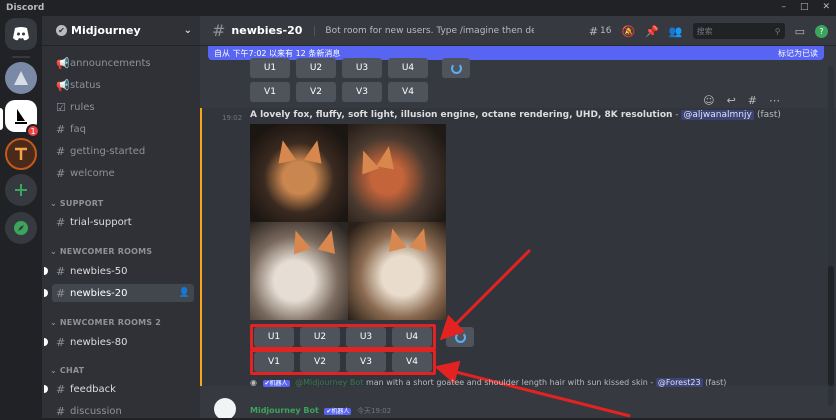 Image resolution: width=836 pixels, height=420 pixels. I want to click on arrow-to-variation, so click(532, 389).